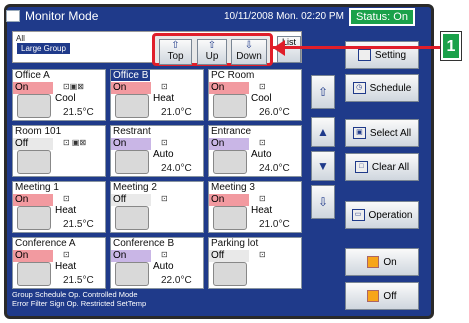 The height and width of the screenshot is (323, 469). Describe the element at coordinates (73, 86) in the screenshot. I see `unit-status-icons: ⊡▣⊠` at that location.